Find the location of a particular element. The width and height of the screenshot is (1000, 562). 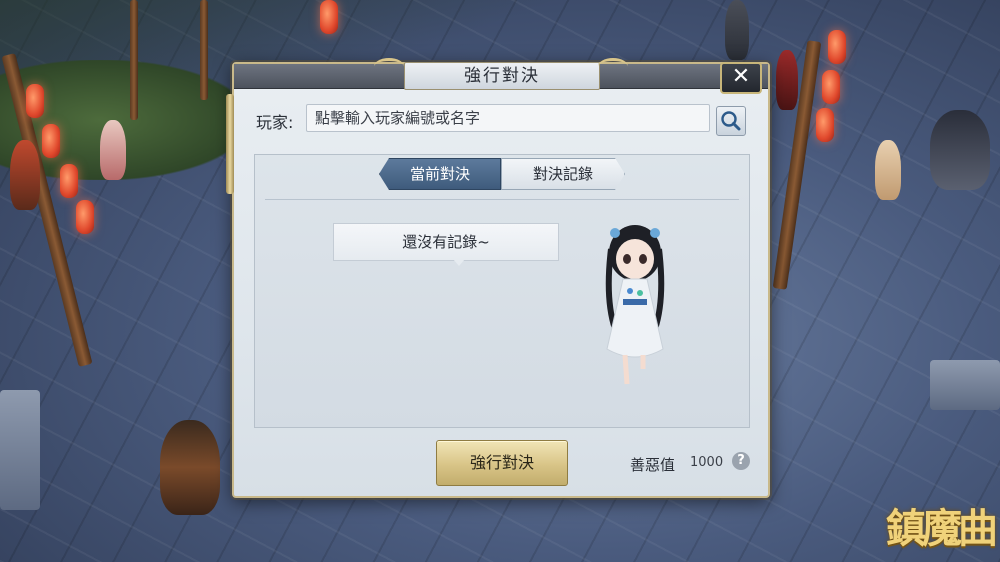

character-avatar is located at coordinates (635, 305).